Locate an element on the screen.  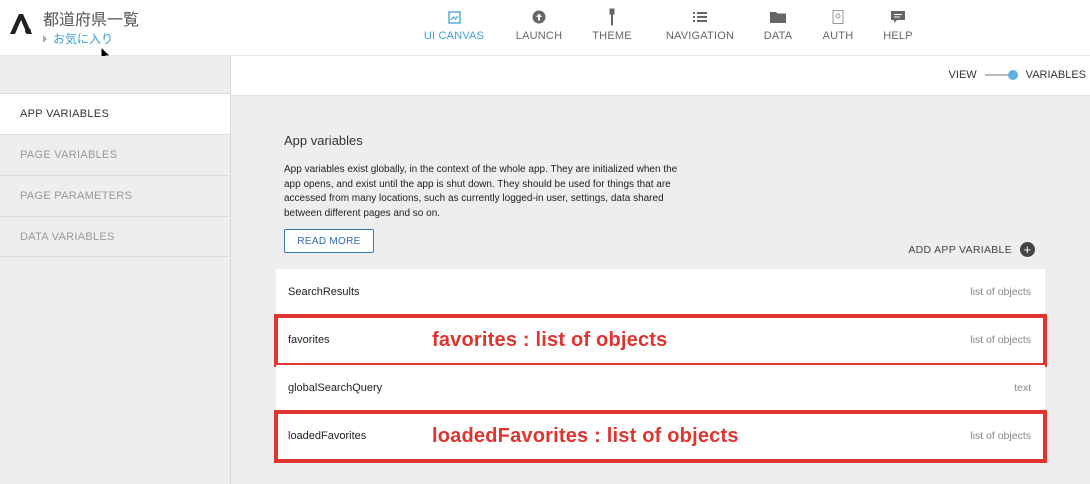
view-variables-toggle: VIEW VARIABLES is located at coordinates (1017, 75).